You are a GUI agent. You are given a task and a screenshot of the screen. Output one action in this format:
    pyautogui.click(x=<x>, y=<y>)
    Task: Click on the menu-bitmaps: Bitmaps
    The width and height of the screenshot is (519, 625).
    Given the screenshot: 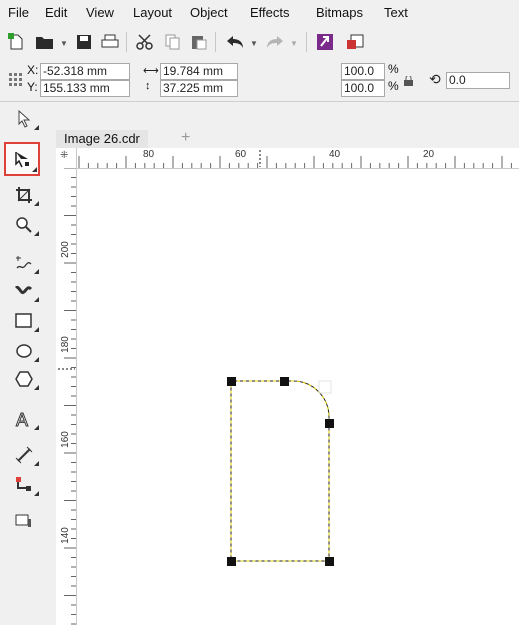 What is the action you would take?
    pyautogui.click(x=339, y=12)
    